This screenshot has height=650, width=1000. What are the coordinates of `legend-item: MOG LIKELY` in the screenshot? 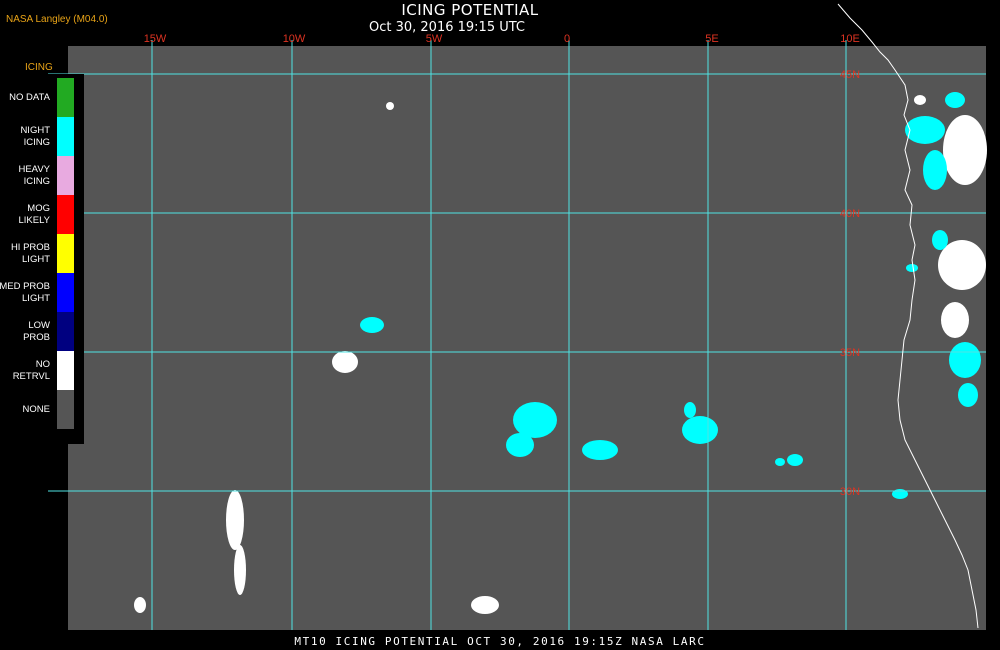 It's located at (42, 214).